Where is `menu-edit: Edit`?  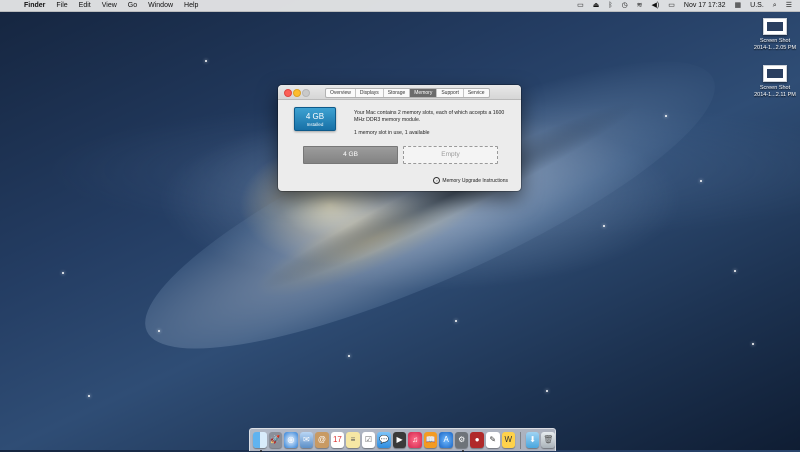
menu-edit: Edit is located at coordinates (85, 5).